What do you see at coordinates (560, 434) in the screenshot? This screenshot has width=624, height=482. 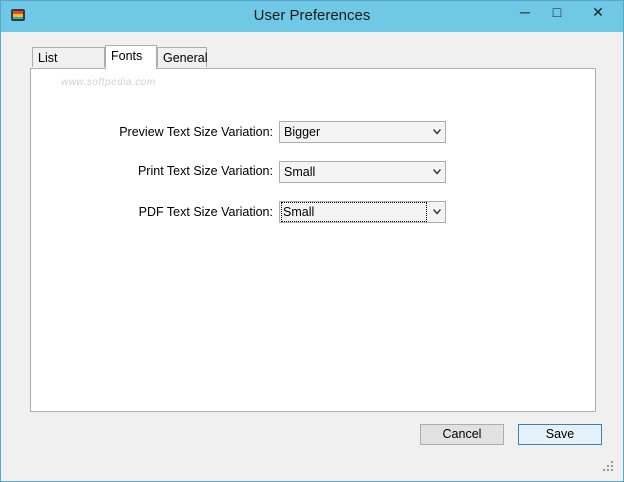 I see `save-button: Save` at bounding box center [560, 434].